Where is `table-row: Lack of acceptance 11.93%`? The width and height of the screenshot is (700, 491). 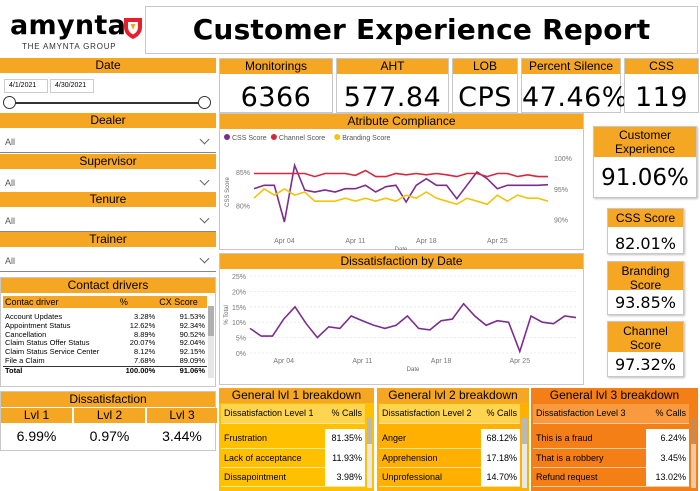 table-row: Lack of acceptance 11.93% is located at coordinates (293, 458).